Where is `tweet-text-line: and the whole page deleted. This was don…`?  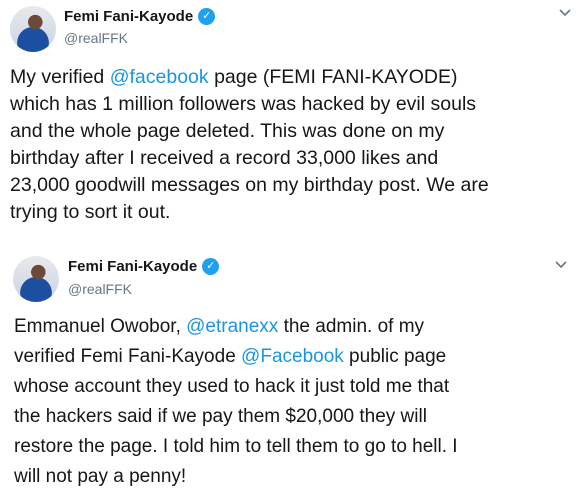 tweet-text-line: and the whole page deleted. This was don… is located at coordinates (292, 131).